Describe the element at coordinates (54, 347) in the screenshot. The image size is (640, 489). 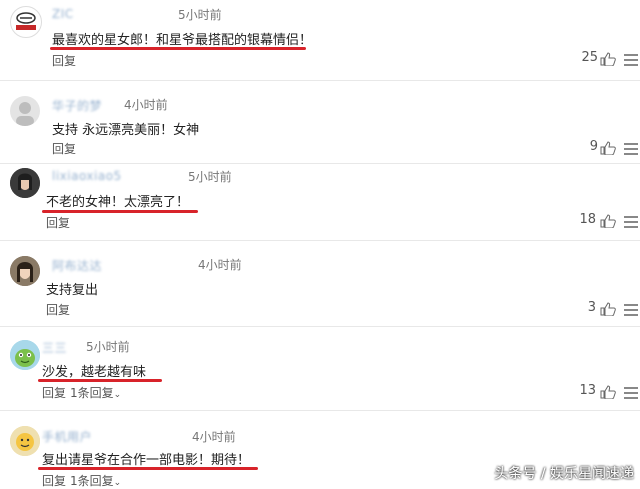
I see `username: 三三` at that location.